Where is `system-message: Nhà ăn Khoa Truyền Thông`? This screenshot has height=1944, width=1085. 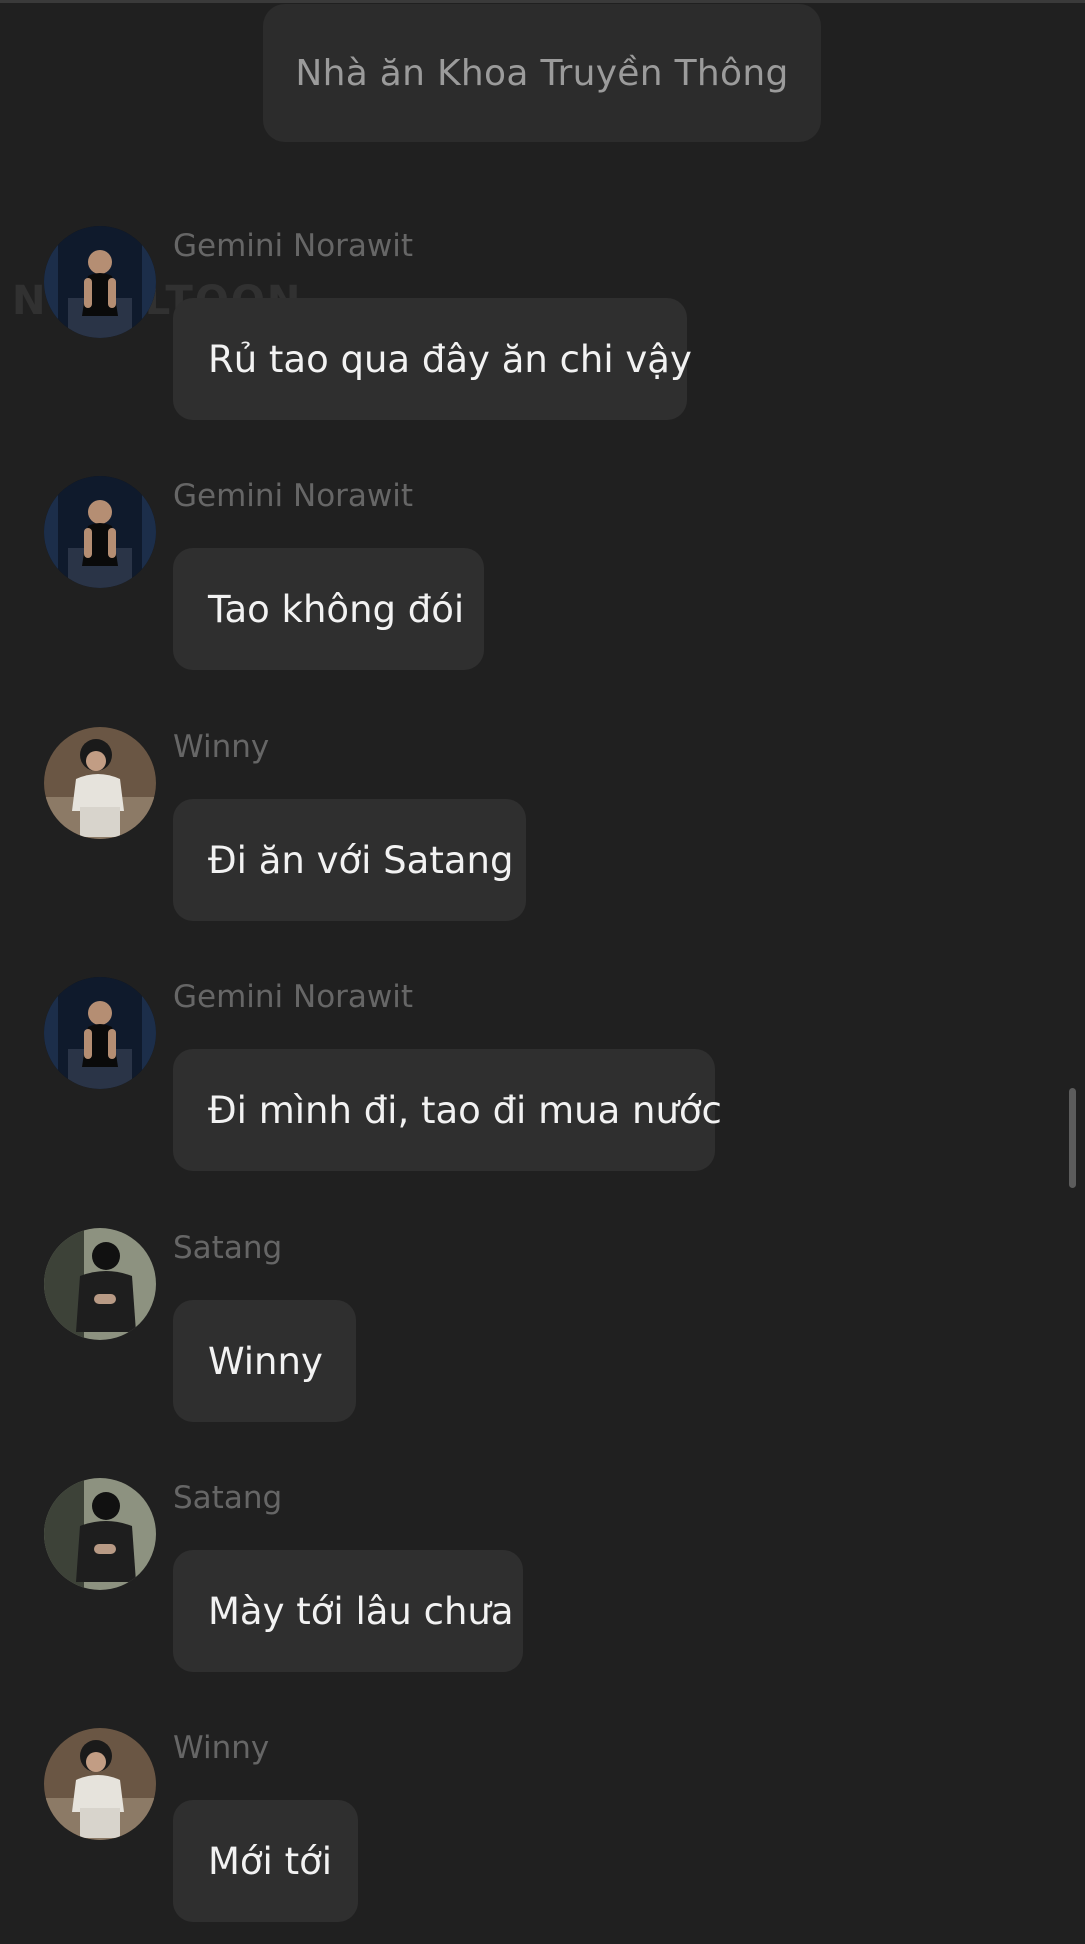 system-message: Nhà ăn Khoa Truyền Thông is located at coordinates (542, 73).